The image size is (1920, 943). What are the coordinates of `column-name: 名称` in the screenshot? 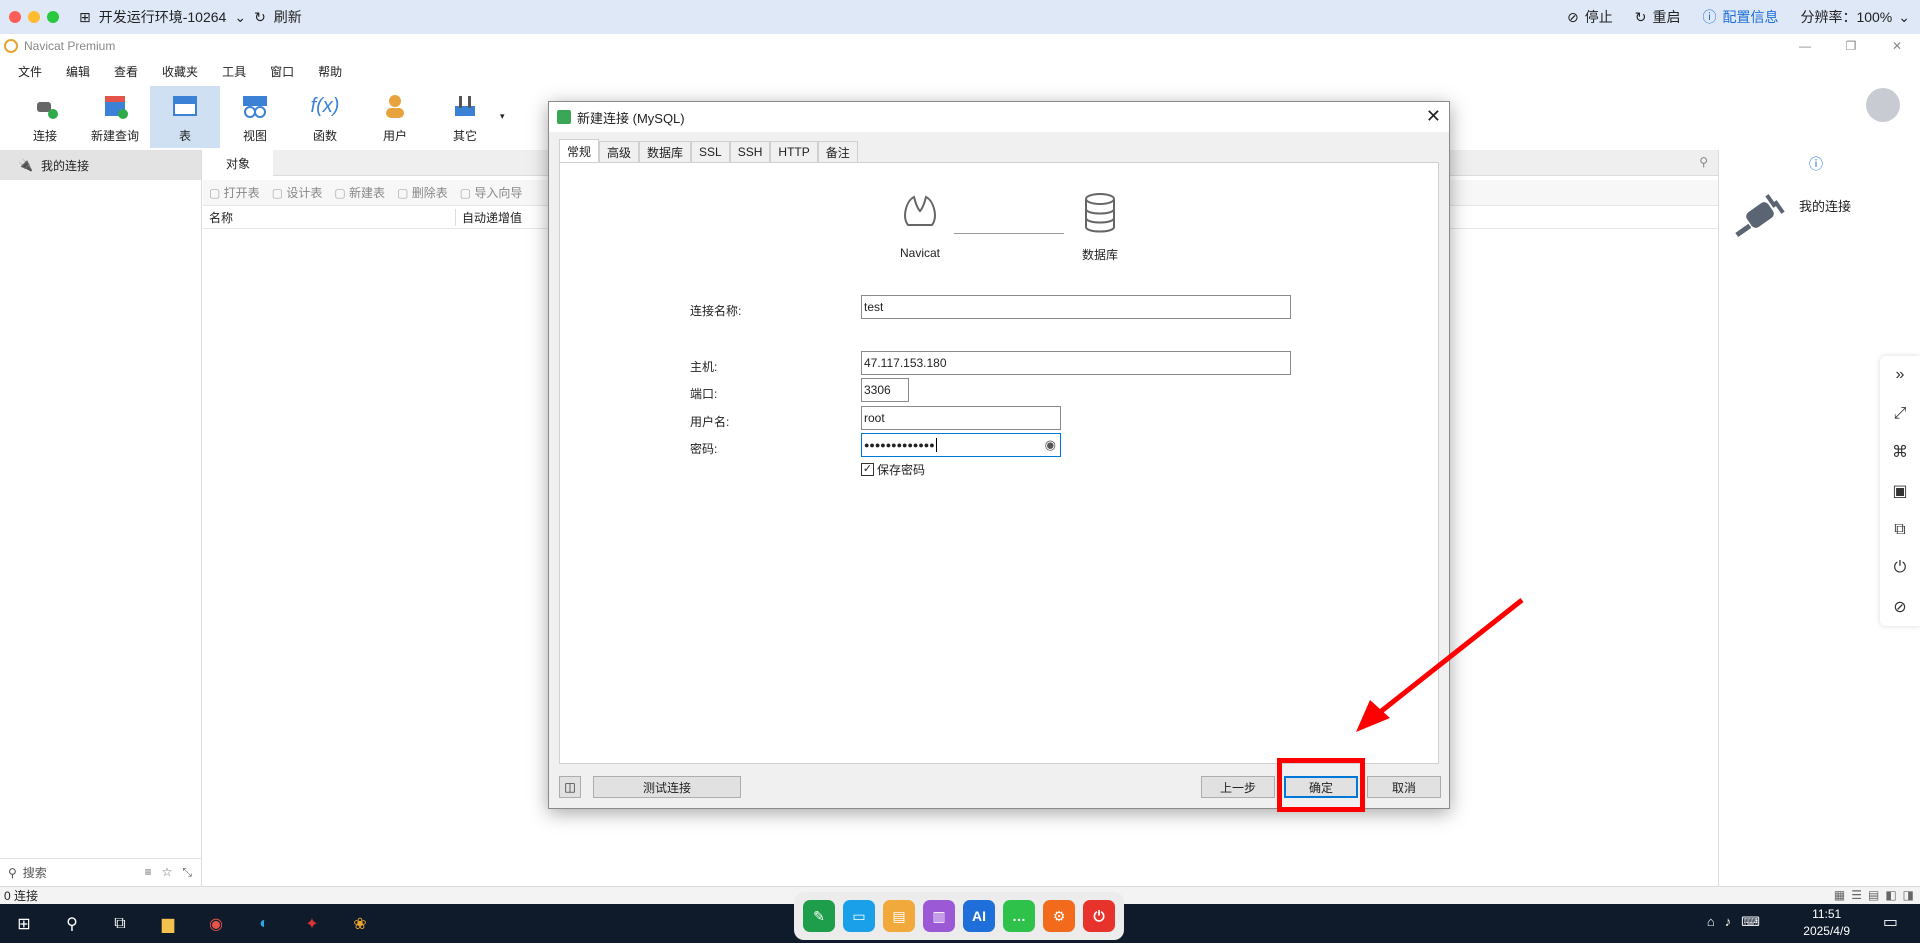 It's located at (329, 217).